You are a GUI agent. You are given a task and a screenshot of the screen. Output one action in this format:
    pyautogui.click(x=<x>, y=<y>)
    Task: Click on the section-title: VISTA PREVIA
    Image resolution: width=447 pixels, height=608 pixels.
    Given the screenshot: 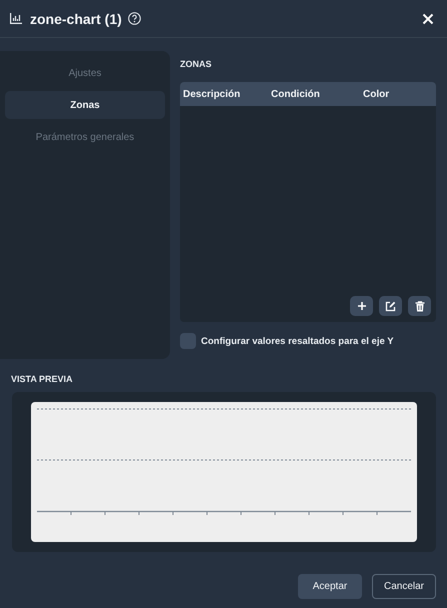 What is the action you would take?
    pyautogui.click(x=42, y=379)
    